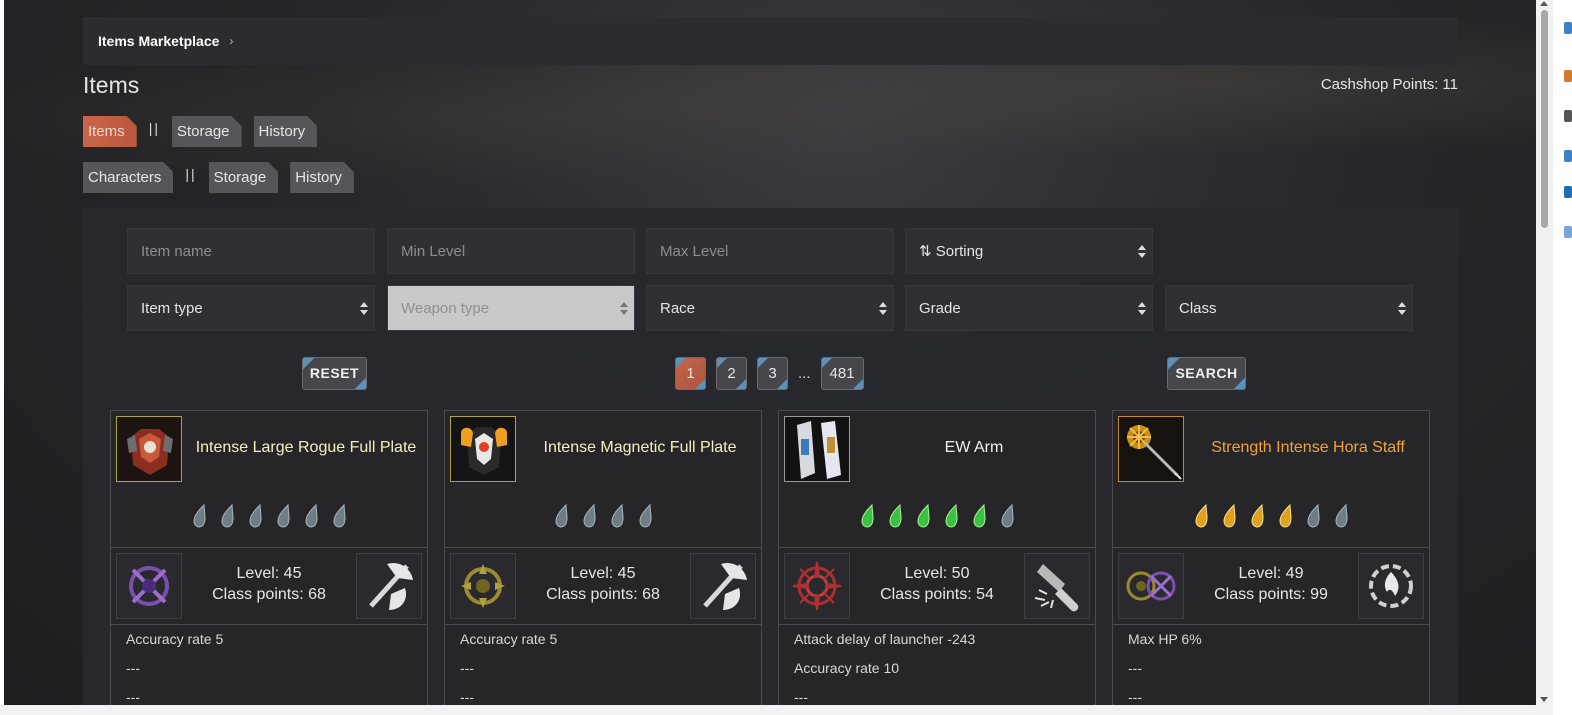  I want to click on tab-characters-history: History, so click(322, 177).